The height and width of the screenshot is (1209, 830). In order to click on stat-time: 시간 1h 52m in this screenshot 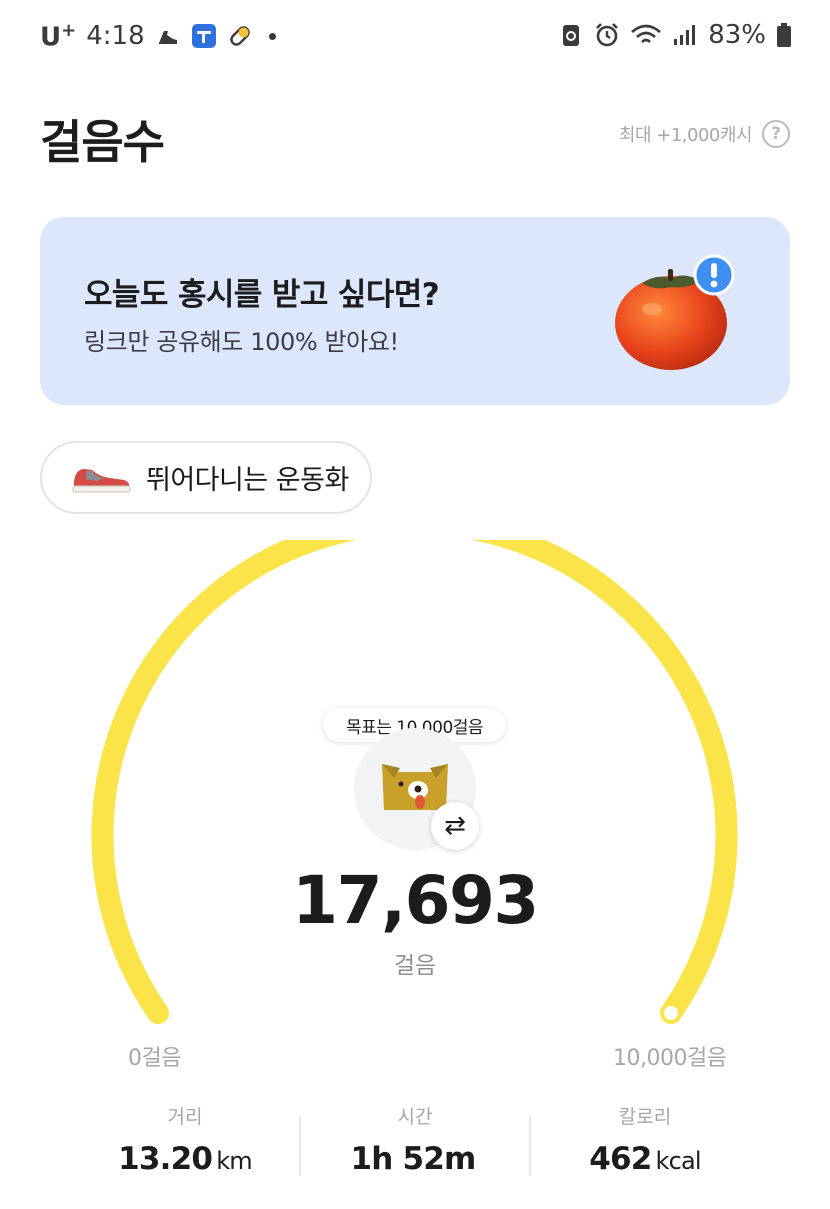, I will do `click(415, 1139)`.